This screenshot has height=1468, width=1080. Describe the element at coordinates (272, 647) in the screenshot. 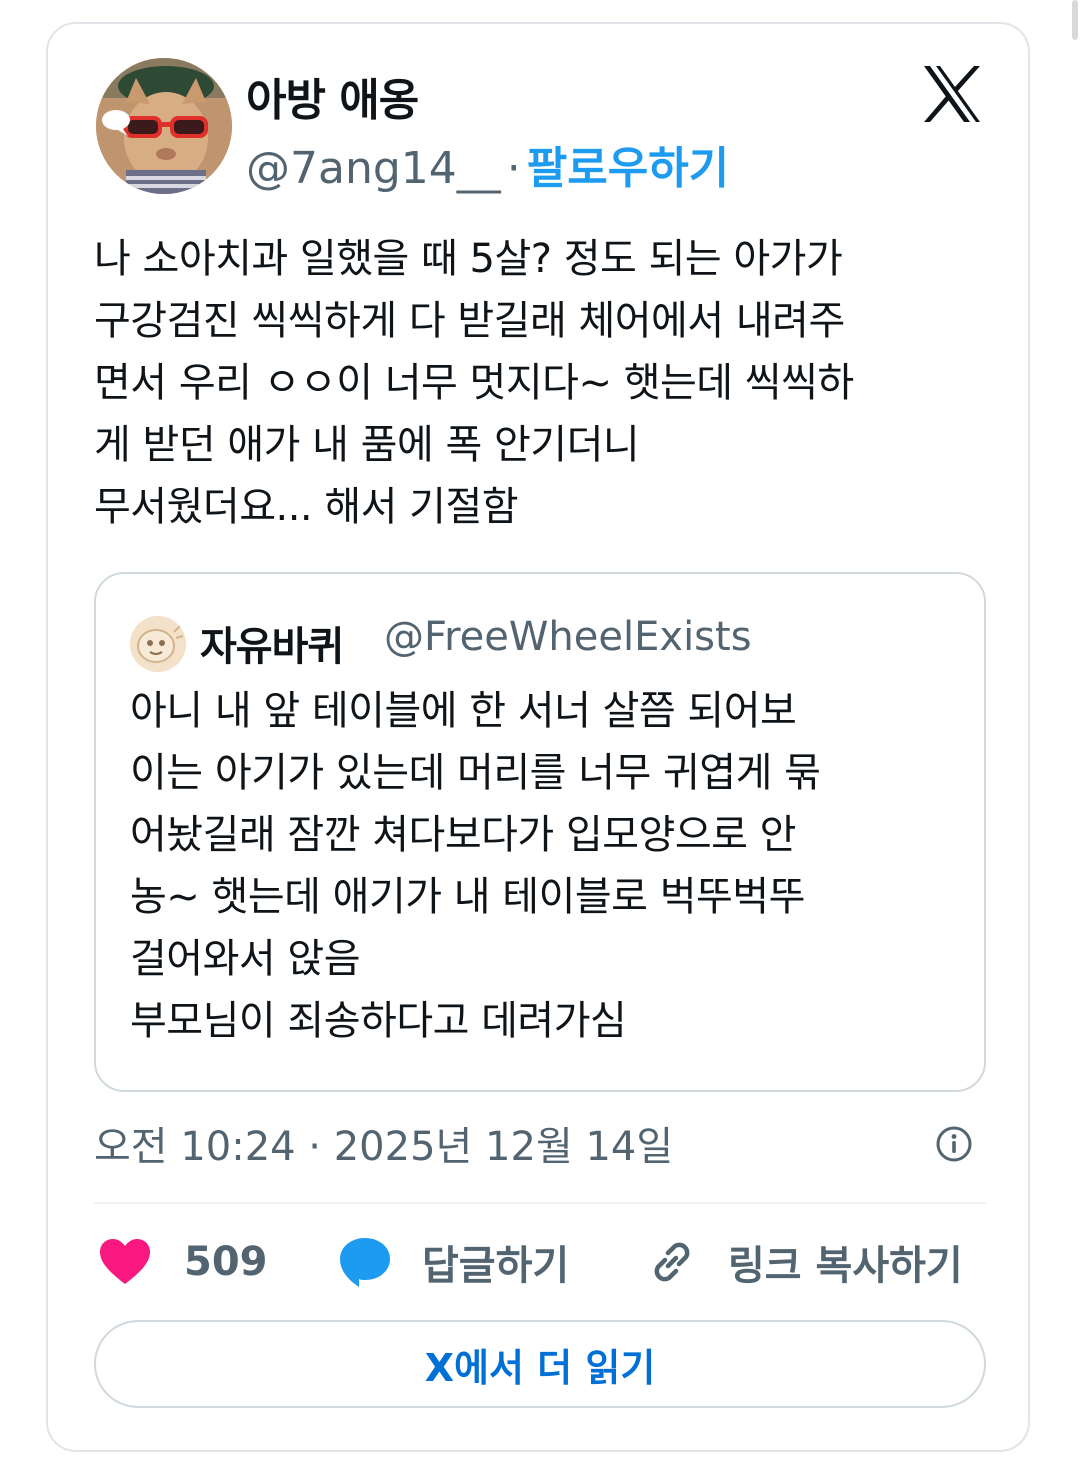

I see `quote-author-name: 자유바퀴` at that location.